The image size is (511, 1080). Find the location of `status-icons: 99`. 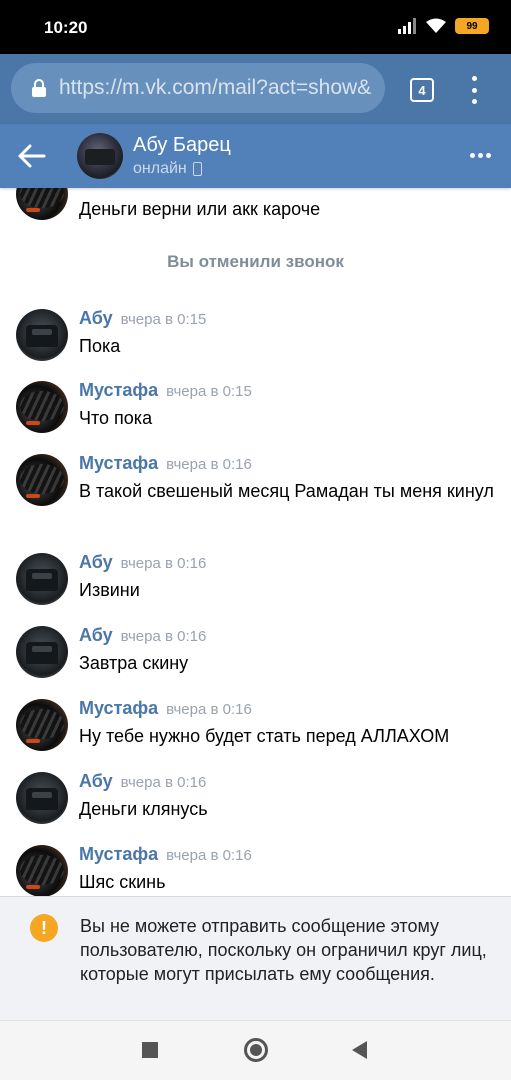

status-icons: 99 is located at coordinates (443, 26).